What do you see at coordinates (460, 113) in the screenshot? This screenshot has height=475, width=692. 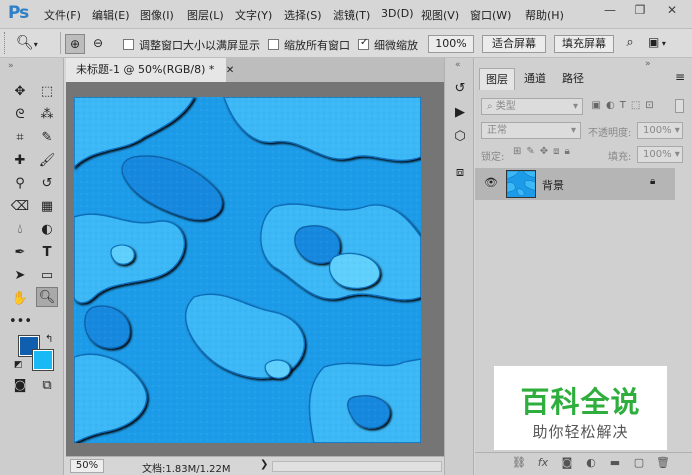 I see `actions-panel-icon: ▶` at bounding box center [460, 113].